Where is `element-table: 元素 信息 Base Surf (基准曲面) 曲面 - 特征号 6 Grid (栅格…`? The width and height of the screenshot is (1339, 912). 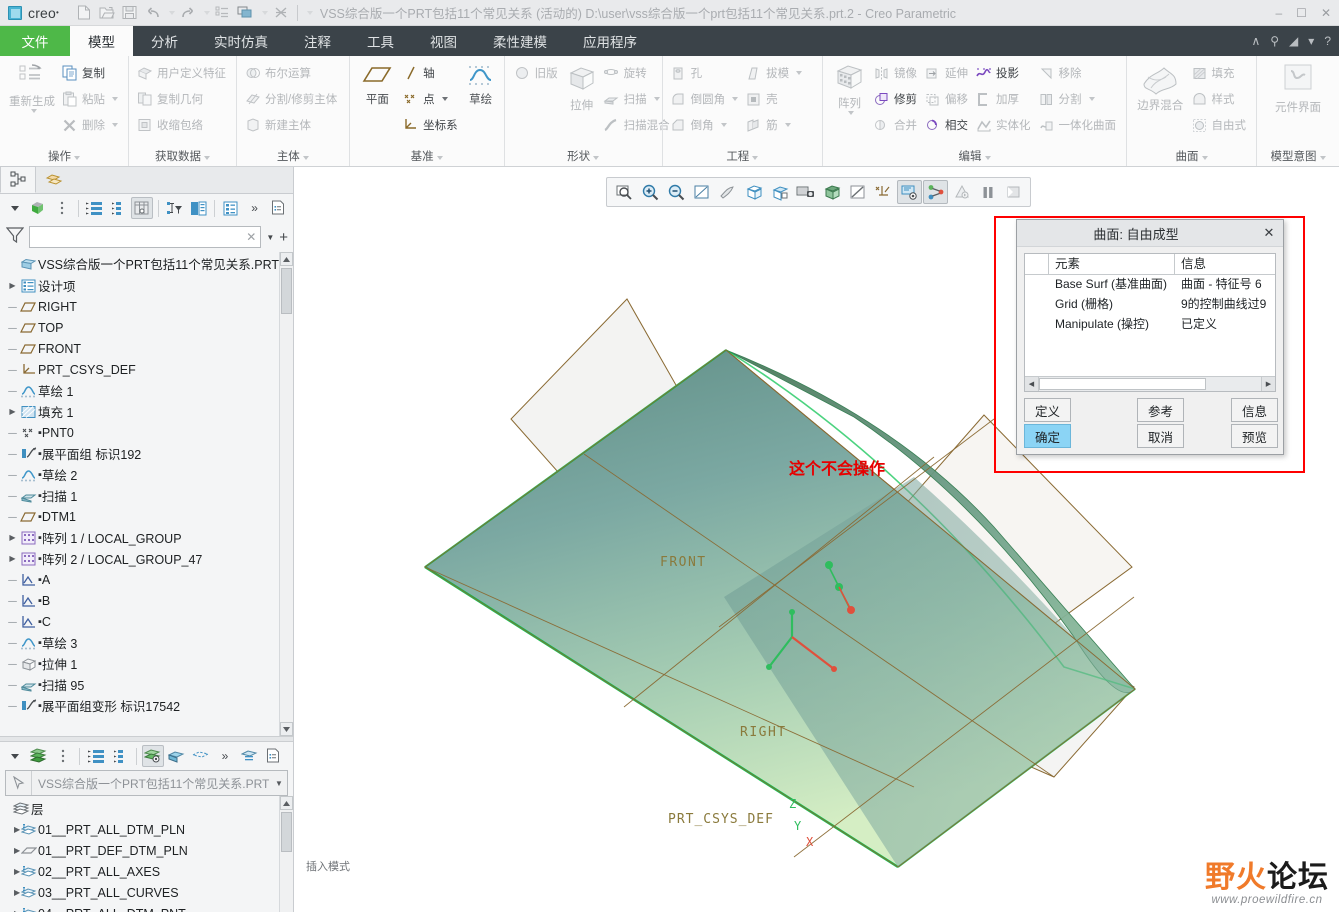 element-table: 元素 信息 Base Surf (基准曲面) 曲面 - 特征号 6 Grid (栅格… is located at coordinates (1150, 322).